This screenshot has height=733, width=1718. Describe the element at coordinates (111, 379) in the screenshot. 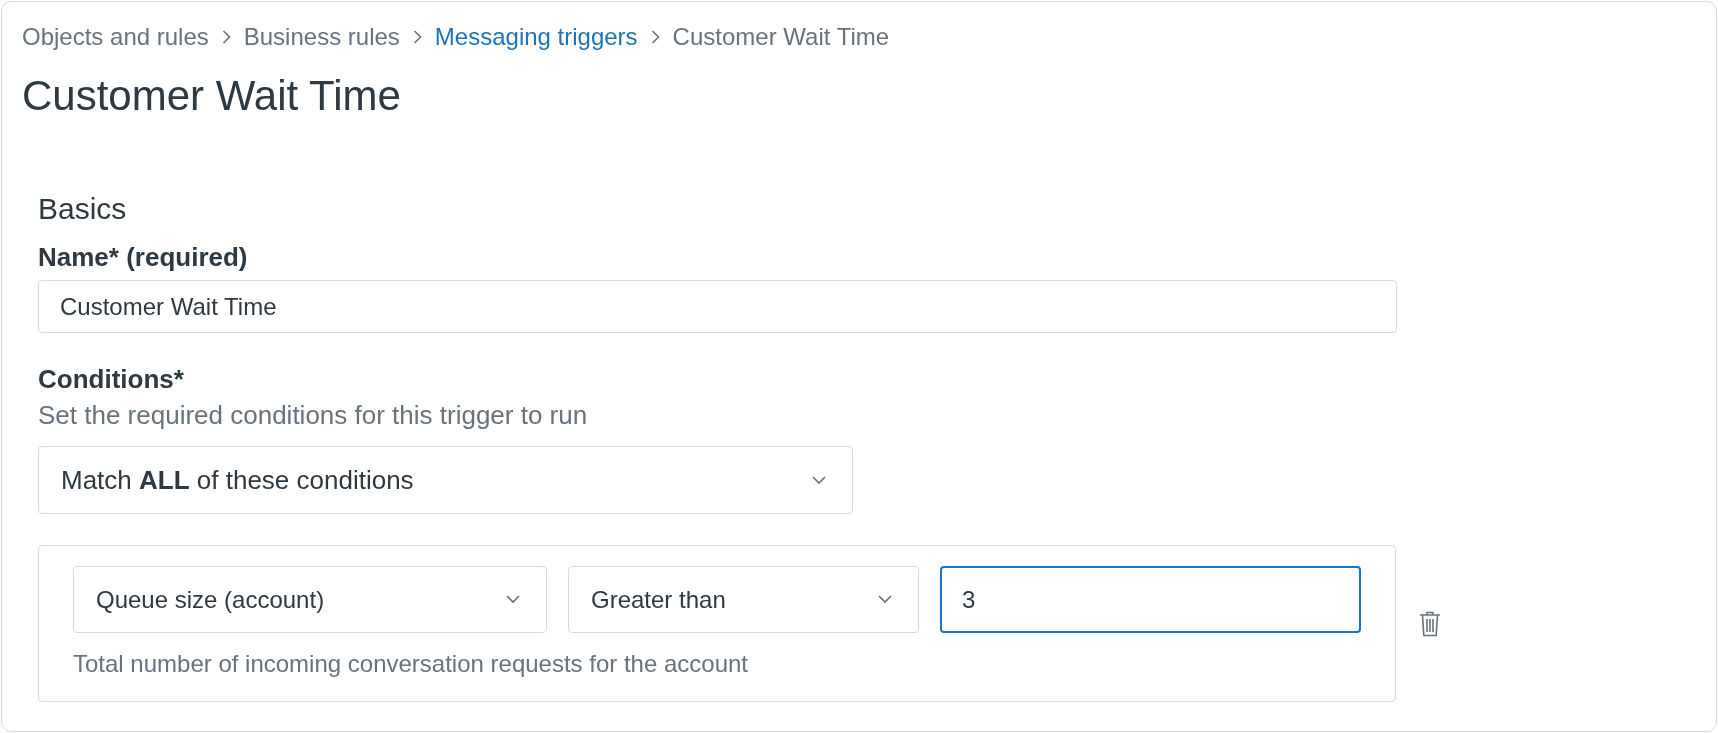

I see `field-label: Conditions*` at that location.